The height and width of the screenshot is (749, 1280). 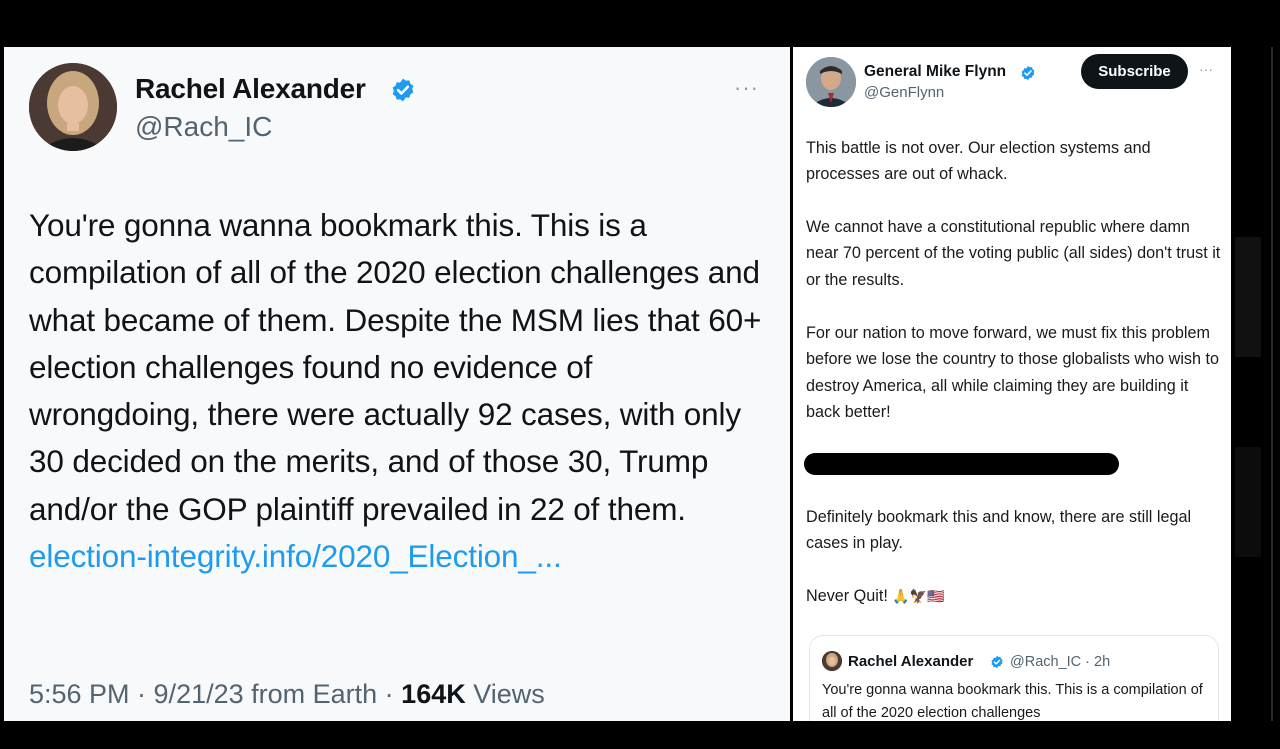 I want to click on author-name: General Mike Flynn, so click(x=935, y=72).